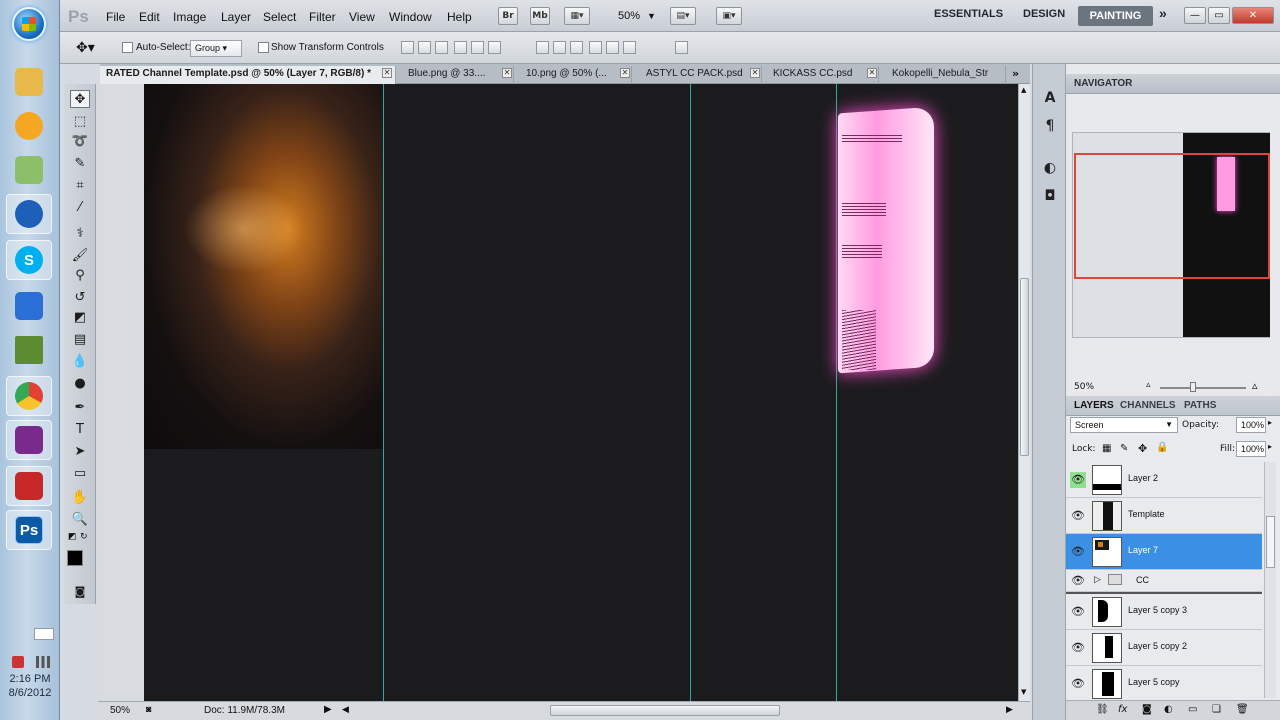  Describe the element at coordinates (80, 317) in the screenshot. I see `eraser-tool-icon: ◩` at that location.